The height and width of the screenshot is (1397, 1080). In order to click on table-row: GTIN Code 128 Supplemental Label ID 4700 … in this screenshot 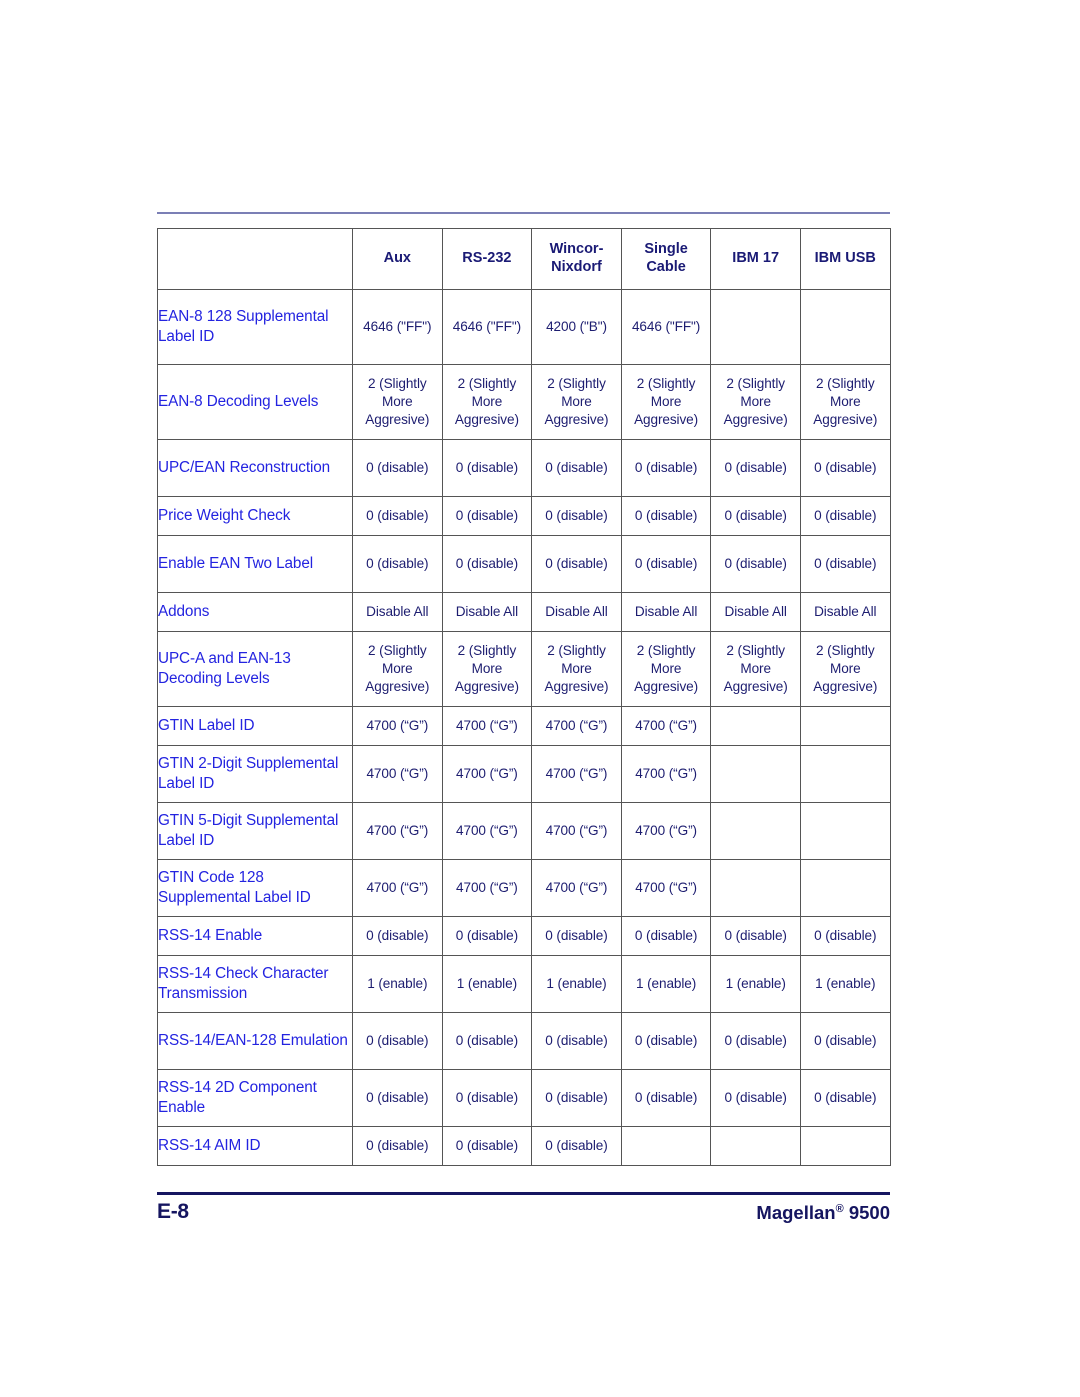, I will do `click(524, 888)`.